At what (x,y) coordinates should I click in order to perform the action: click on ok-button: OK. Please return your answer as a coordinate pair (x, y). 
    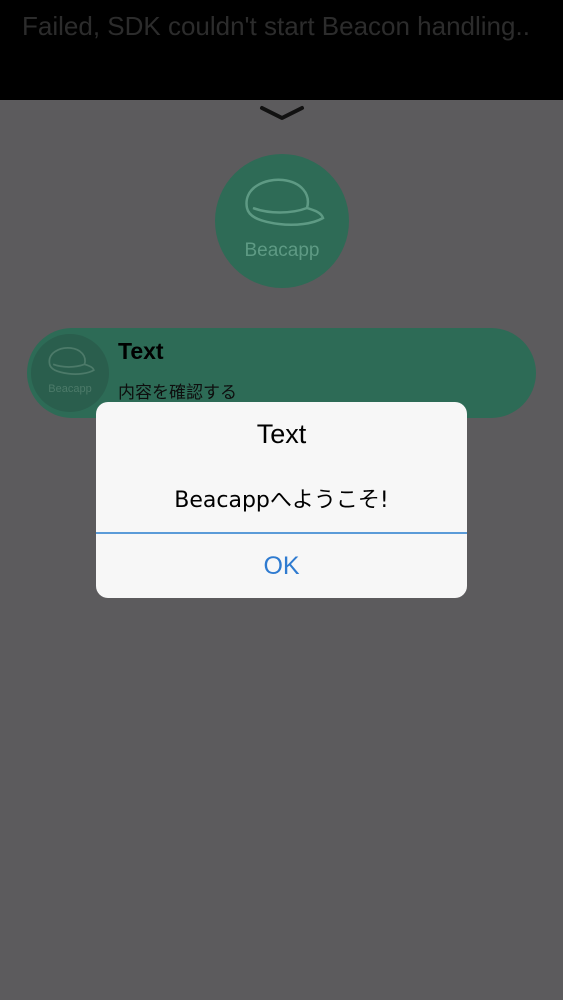
    Looking at the image, I should click on (281, 566).